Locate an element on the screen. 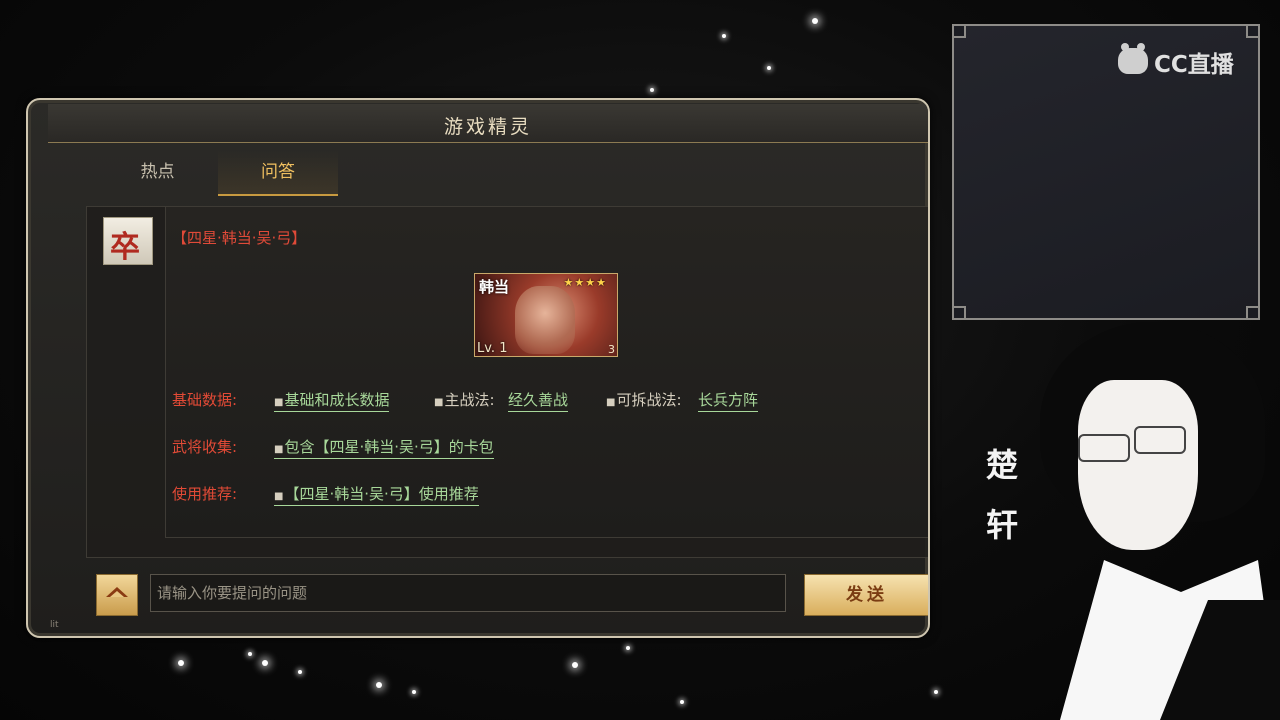  input-bar: 请输入你要提问的问题 发送 is located at coordinates (507, 595).